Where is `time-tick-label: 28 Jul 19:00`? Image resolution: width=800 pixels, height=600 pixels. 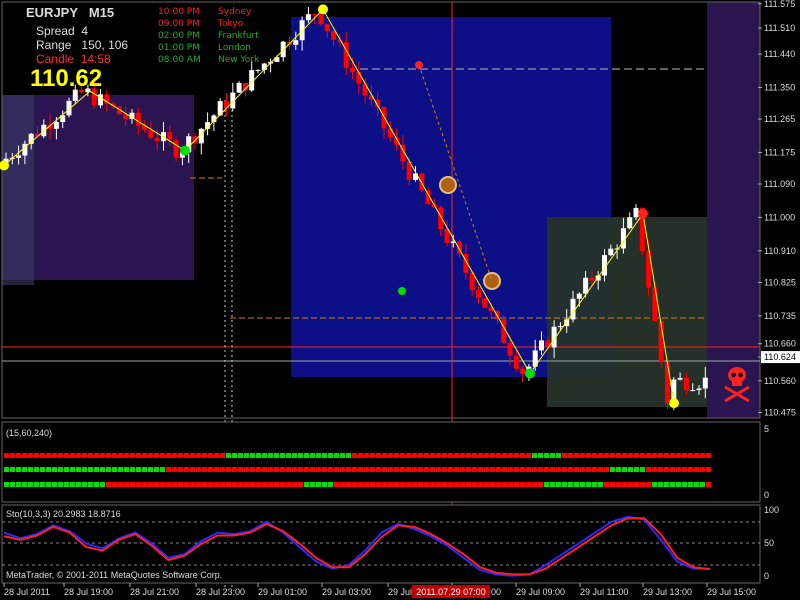 time-tick-label: 28 Jul 19:00 is located at coordinates (88, 592).